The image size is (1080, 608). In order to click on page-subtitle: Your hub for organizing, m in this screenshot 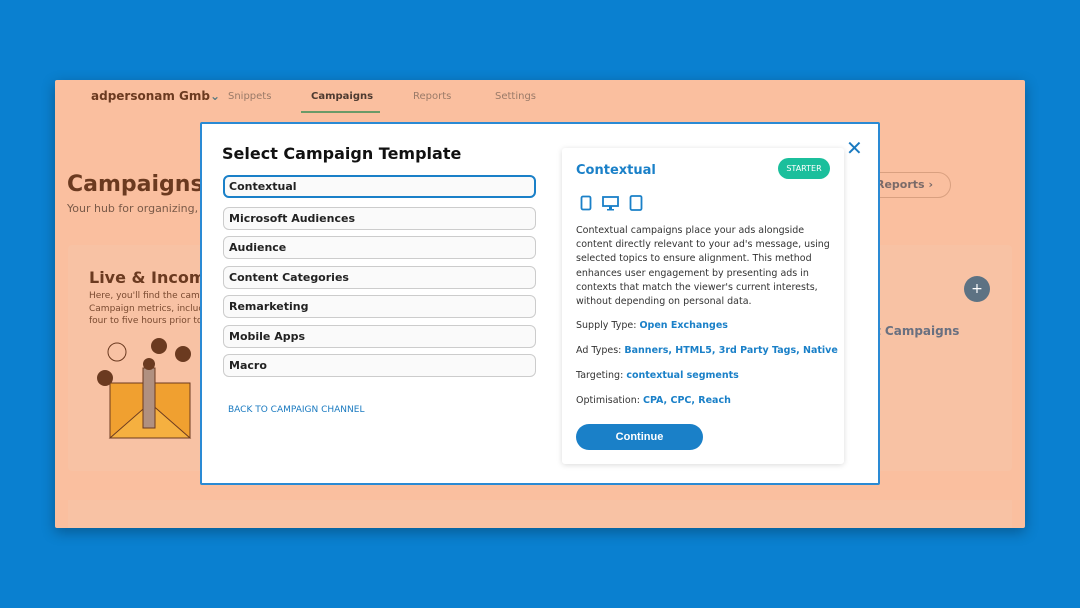, I will do `click(140, 208)`.